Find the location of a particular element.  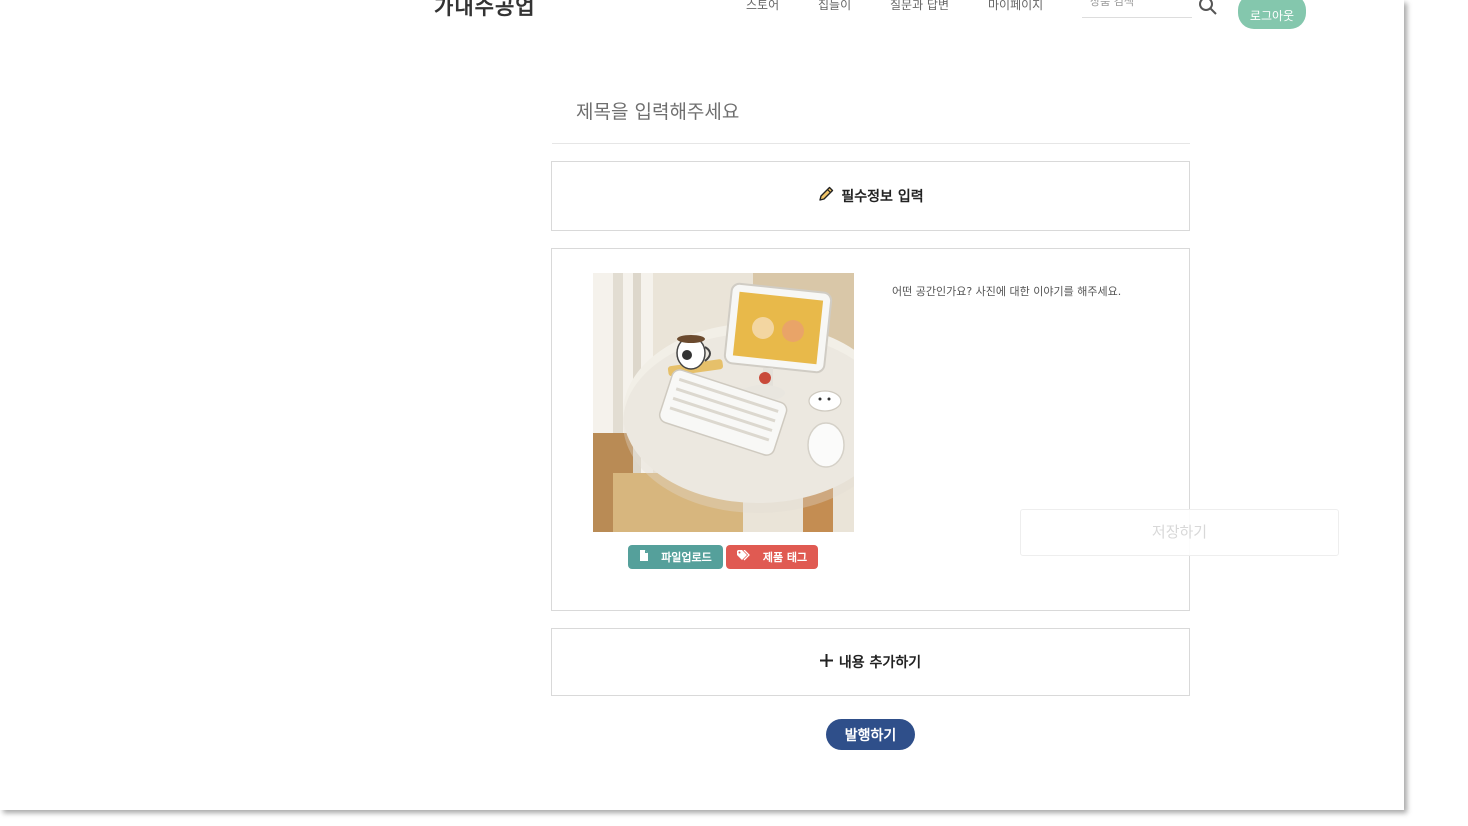

top-nav: 가내수공업 스토어 집들이 질문과 답변 마이페이지 상품 검색 로그아웃 is located at coordinates (702, 16).